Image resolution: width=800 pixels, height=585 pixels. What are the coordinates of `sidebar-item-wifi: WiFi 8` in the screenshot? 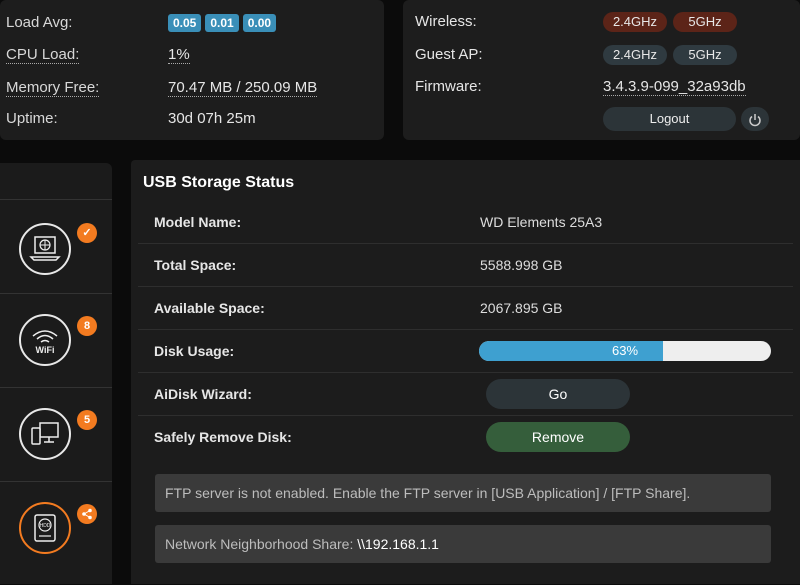 It's located at (56, 340).